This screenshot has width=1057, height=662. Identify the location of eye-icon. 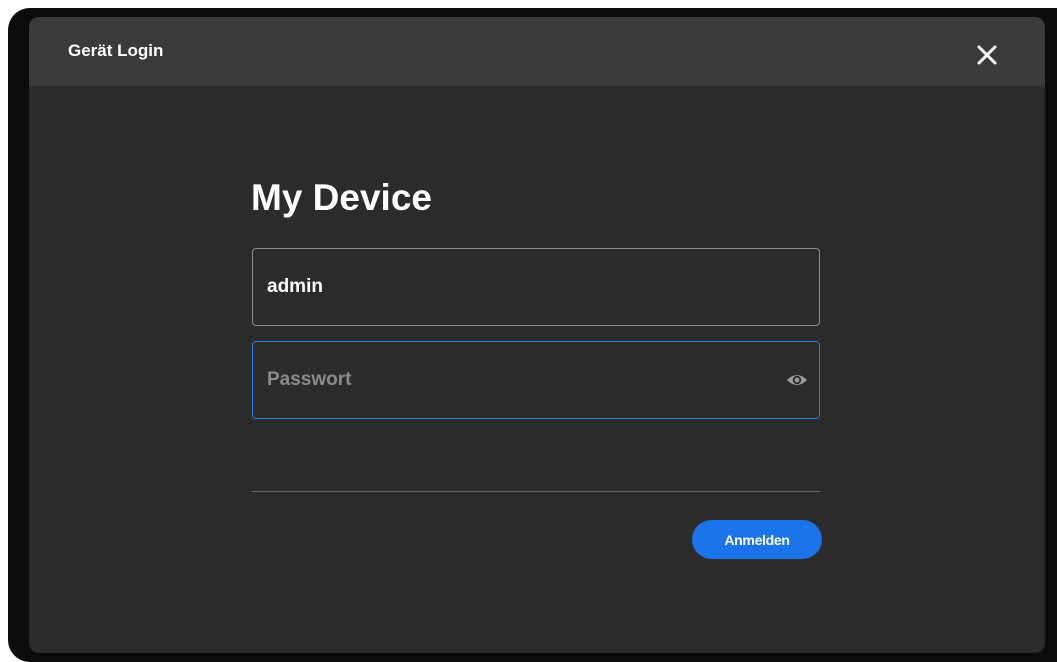
(797, 380).